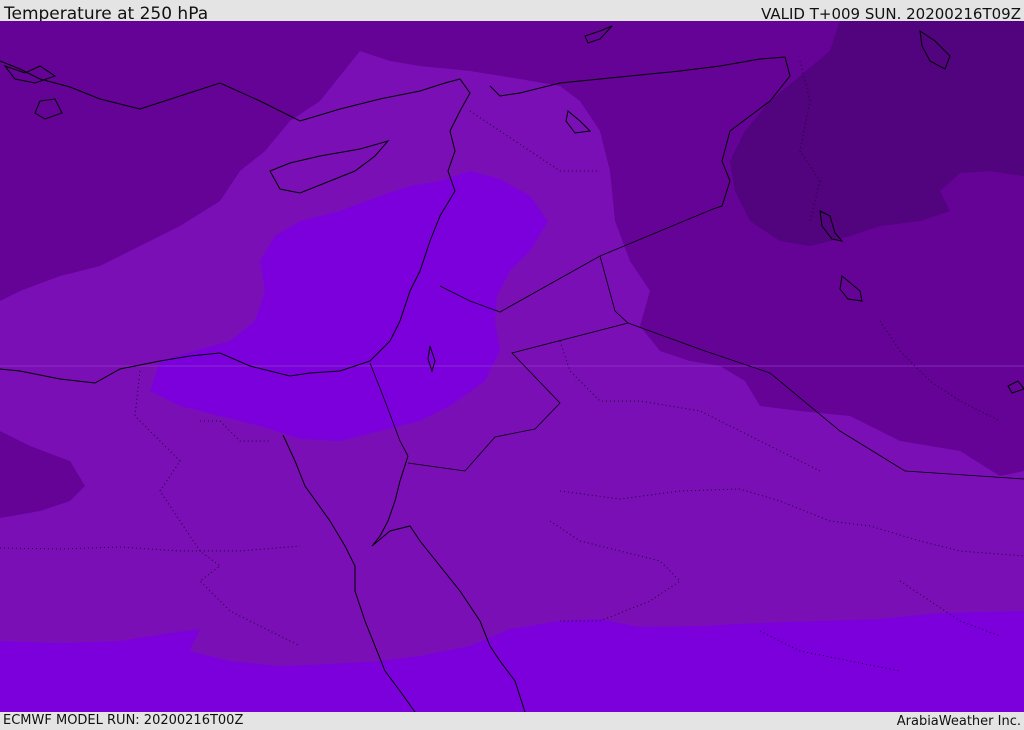 Image resolution: width=1024 pixels, height=730 pixels. I want to click on credit-label: ArabiaWeather Inc., so click(958, 721).